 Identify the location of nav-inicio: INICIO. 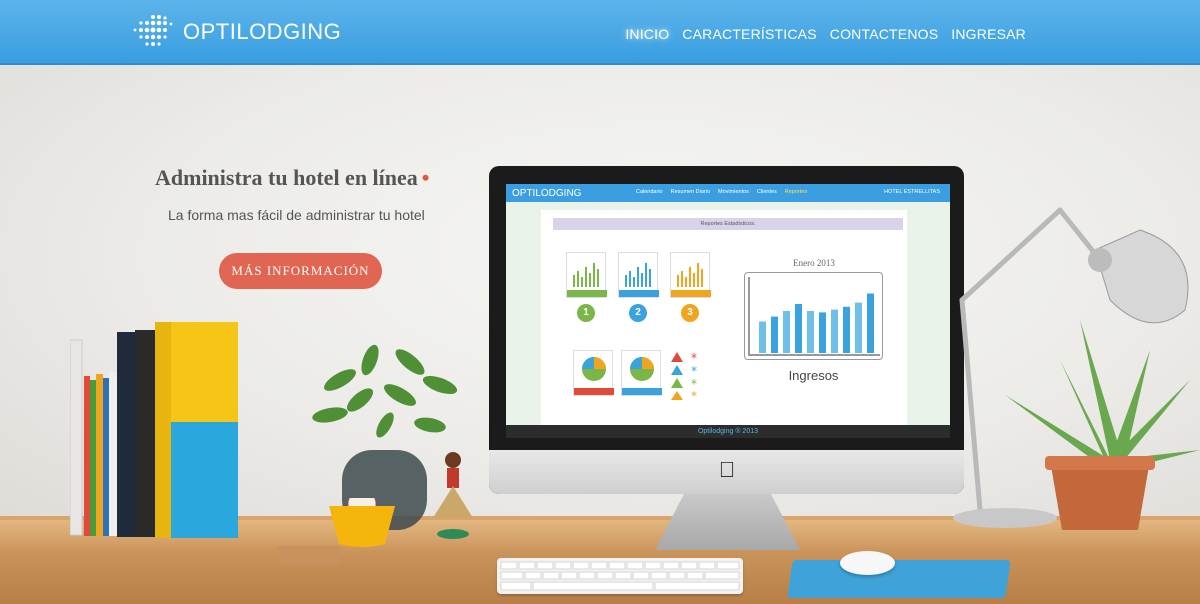
(647, 34).